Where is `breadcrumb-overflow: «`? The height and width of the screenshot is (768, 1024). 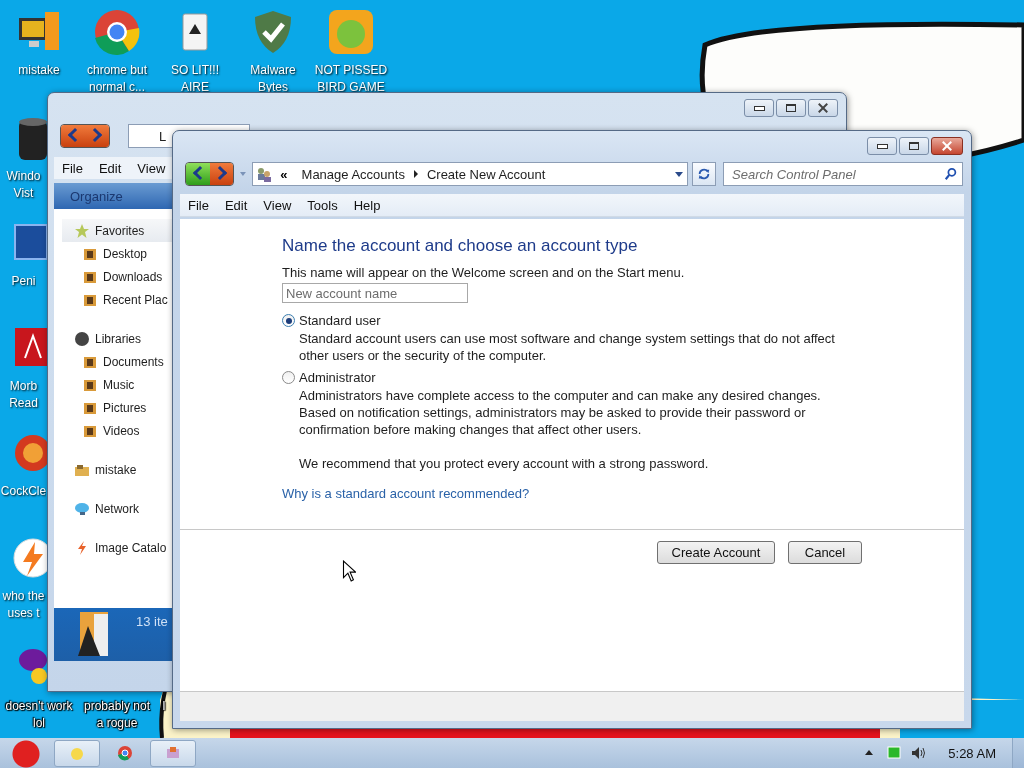 breadcrumb-overflow: « is located at coordinates (284, 174).